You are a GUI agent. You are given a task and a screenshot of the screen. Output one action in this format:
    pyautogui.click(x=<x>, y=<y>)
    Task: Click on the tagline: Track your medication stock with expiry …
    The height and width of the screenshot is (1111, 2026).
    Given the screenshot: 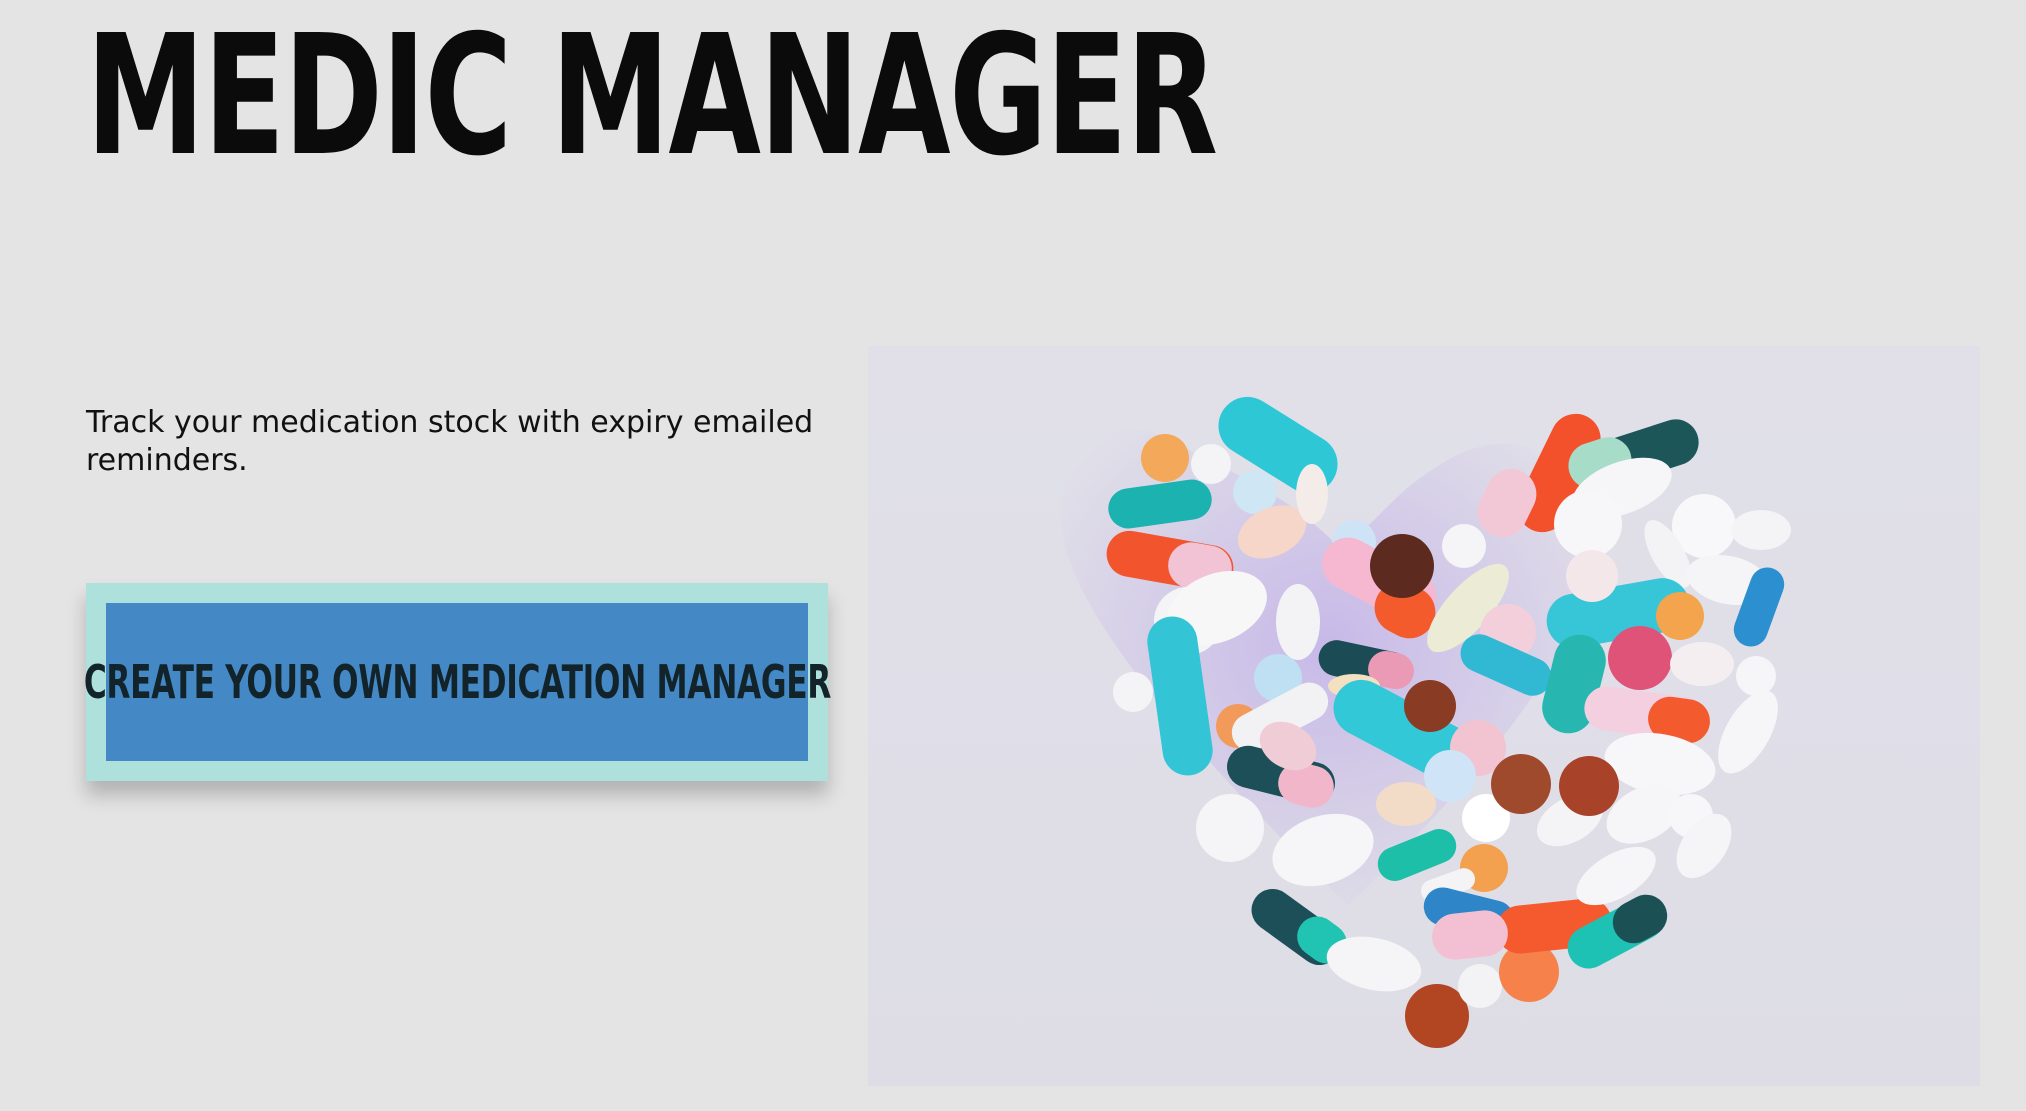 What is the action you would take?
    pyautogui.click(x=450, y=441)
    